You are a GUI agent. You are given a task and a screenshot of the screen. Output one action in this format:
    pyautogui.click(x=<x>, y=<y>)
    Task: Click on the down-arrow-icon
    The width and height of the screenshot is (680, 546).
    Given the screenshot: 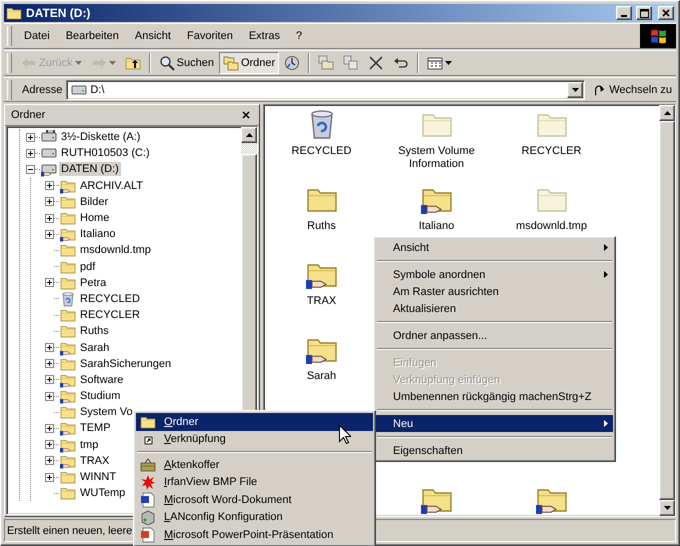 What is the action you would take?
    pyautogui.click(x=667, y=508)
    